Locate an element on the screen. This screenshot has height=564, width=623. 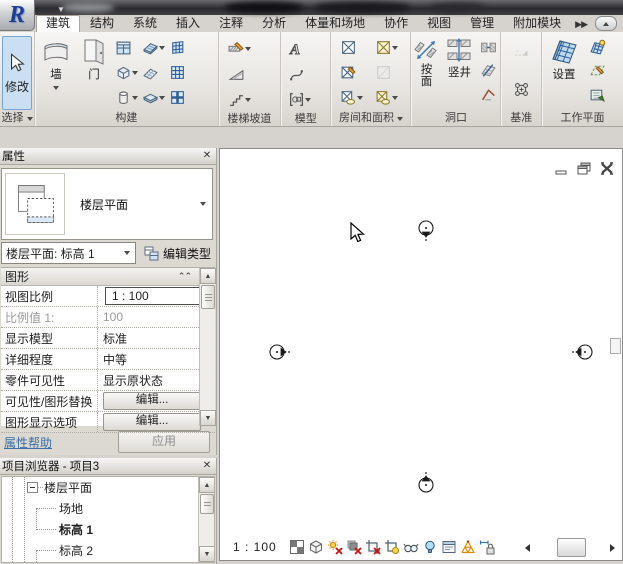
tree-item-label: 楼层平面 is located at coordinates (68, 487).